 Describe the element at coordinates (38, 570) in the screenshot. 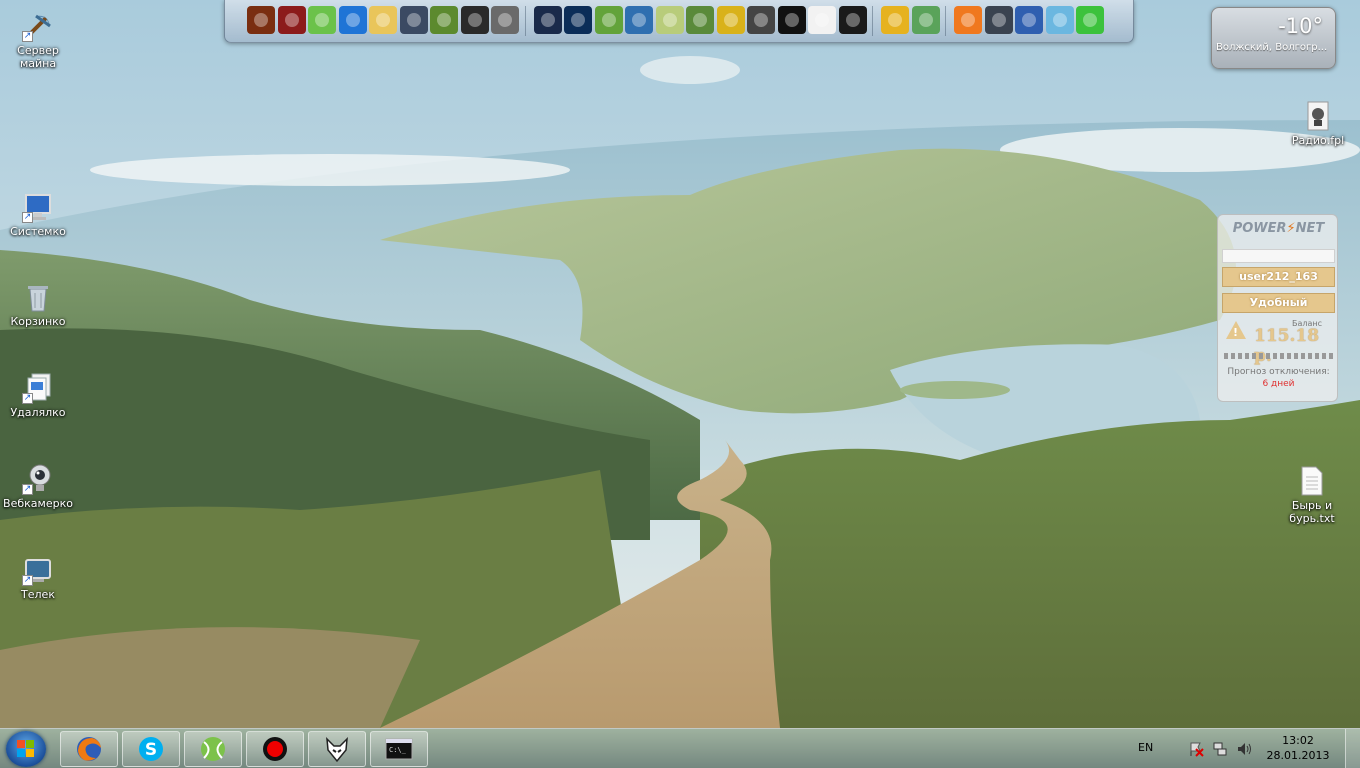

I see `tv-icon: ↗` at that location.